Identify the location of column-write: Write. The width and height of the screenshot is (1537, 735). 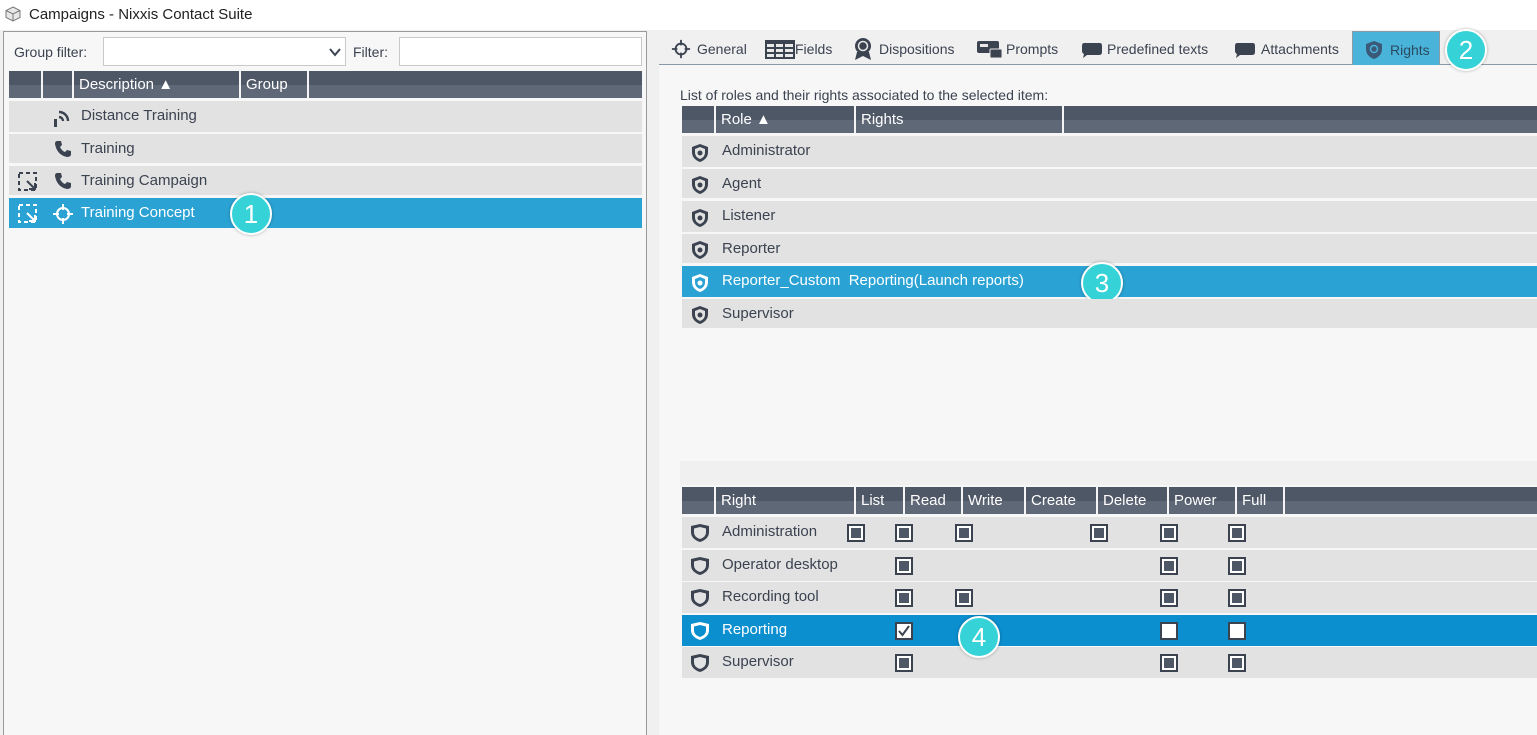
(994, 500).